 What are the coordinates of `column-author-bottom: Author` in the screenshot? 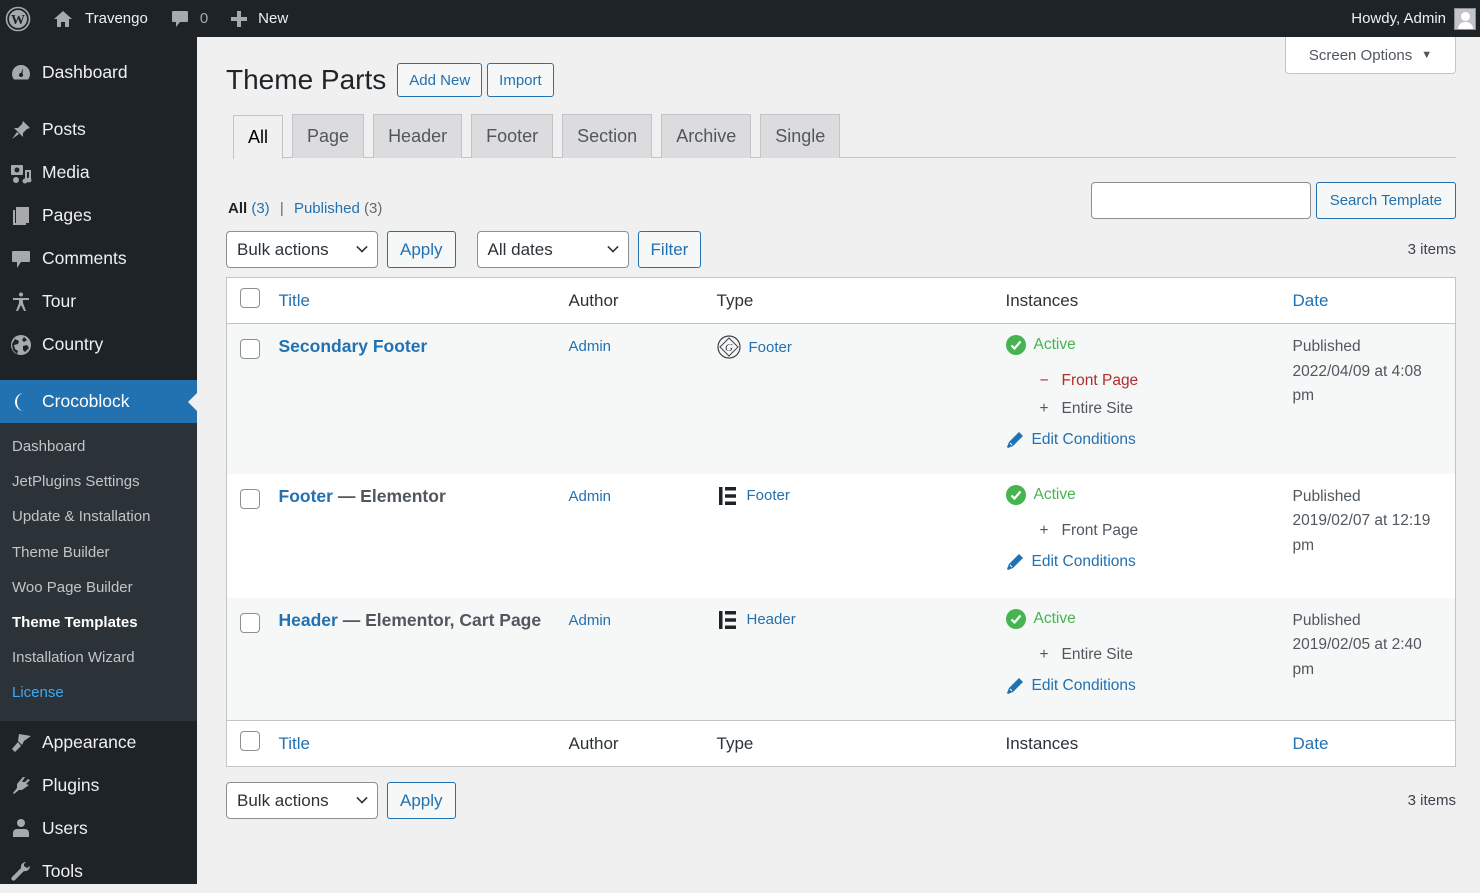 It's located at (642, 743).